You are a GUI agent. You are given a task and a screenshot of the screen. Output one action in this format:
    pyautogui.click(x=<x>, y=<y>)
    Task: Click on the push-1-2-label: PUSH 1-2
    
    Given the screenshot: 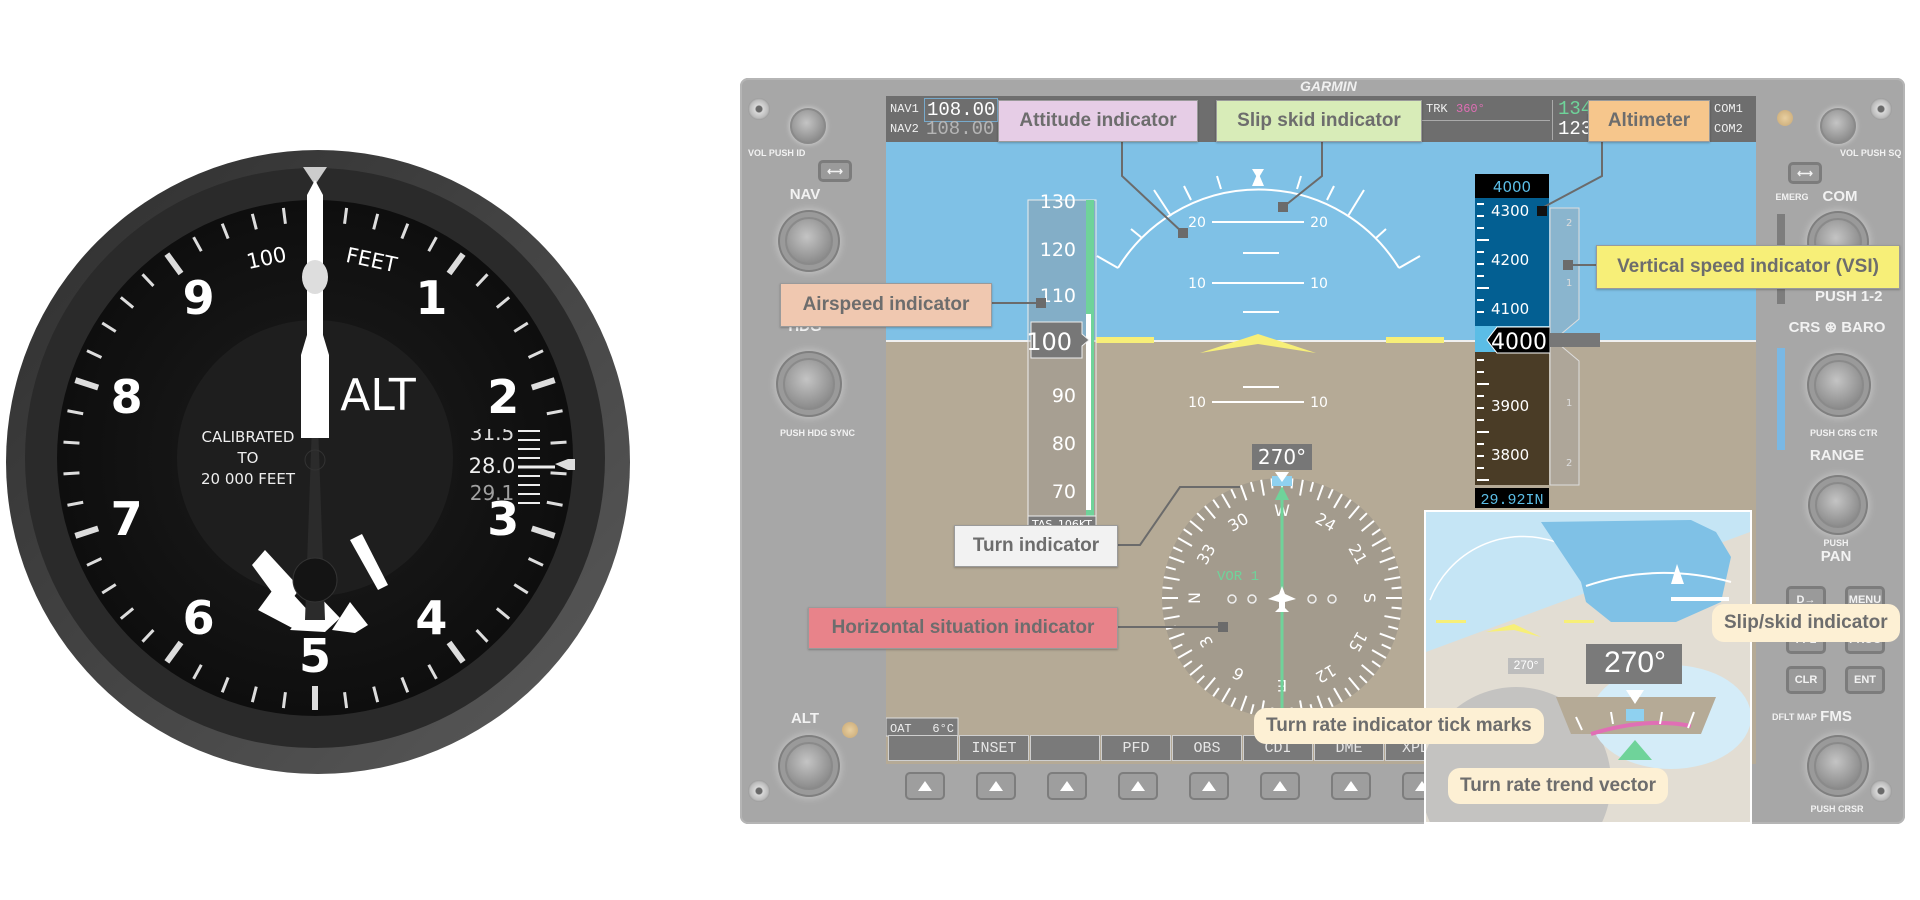 What is the action you would take?
    pyautogui.click(x=1849, y=296)
    